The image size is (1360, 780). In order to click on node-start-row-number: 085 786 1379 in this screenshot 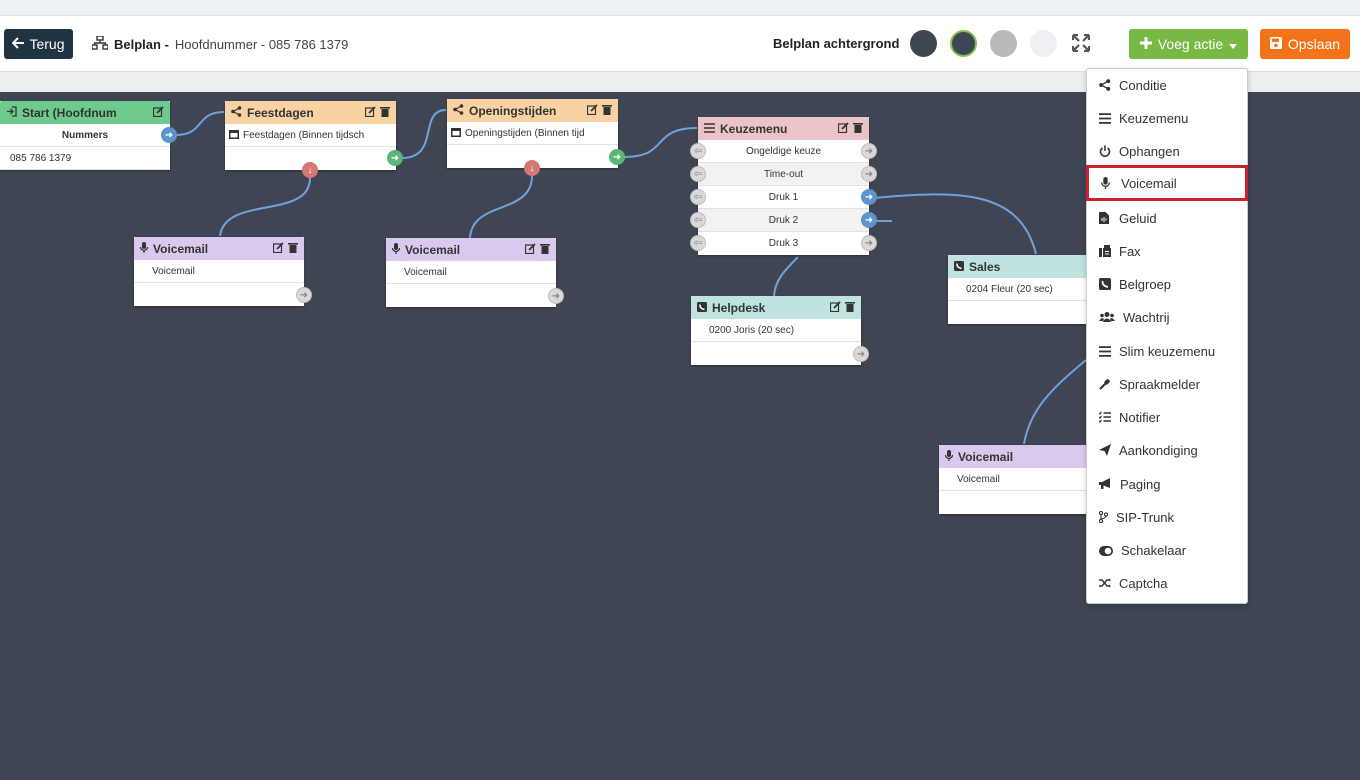, I will do `click(85, 158)`.